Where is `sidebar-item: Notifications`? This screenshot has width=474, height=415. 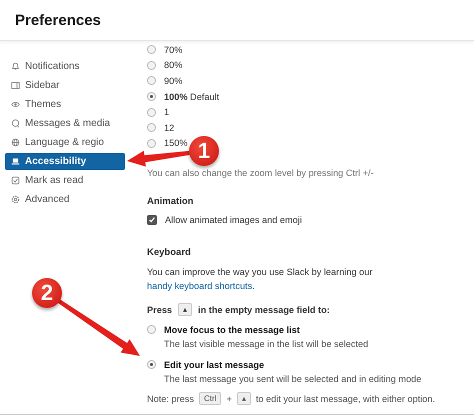
sidebar-item: Notifications is located at coordinates (65, 66).